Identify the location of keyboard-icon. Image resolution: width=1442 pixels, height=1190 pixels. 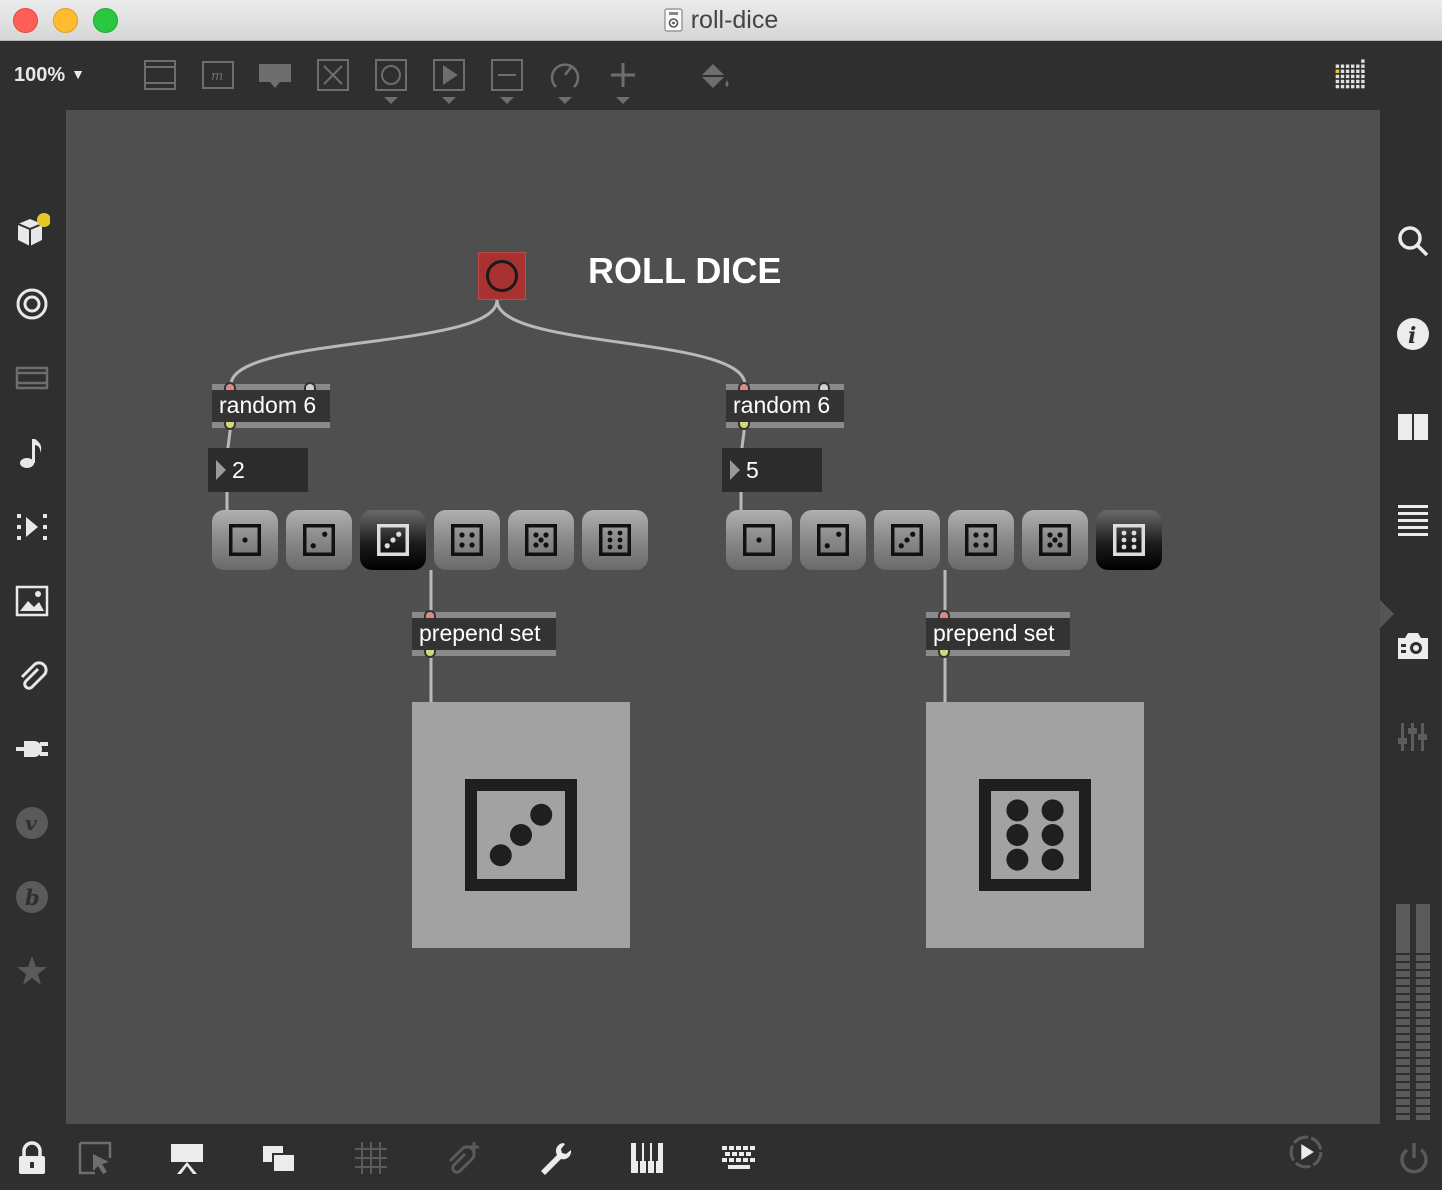
(647, 1158).